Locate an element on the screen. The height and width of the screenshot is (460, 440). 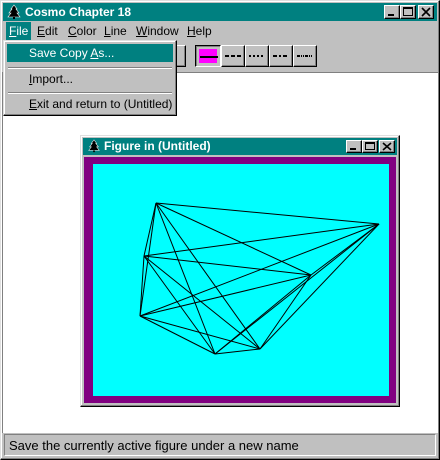
app-system-menu-icon is located at coordinates (14, 12).